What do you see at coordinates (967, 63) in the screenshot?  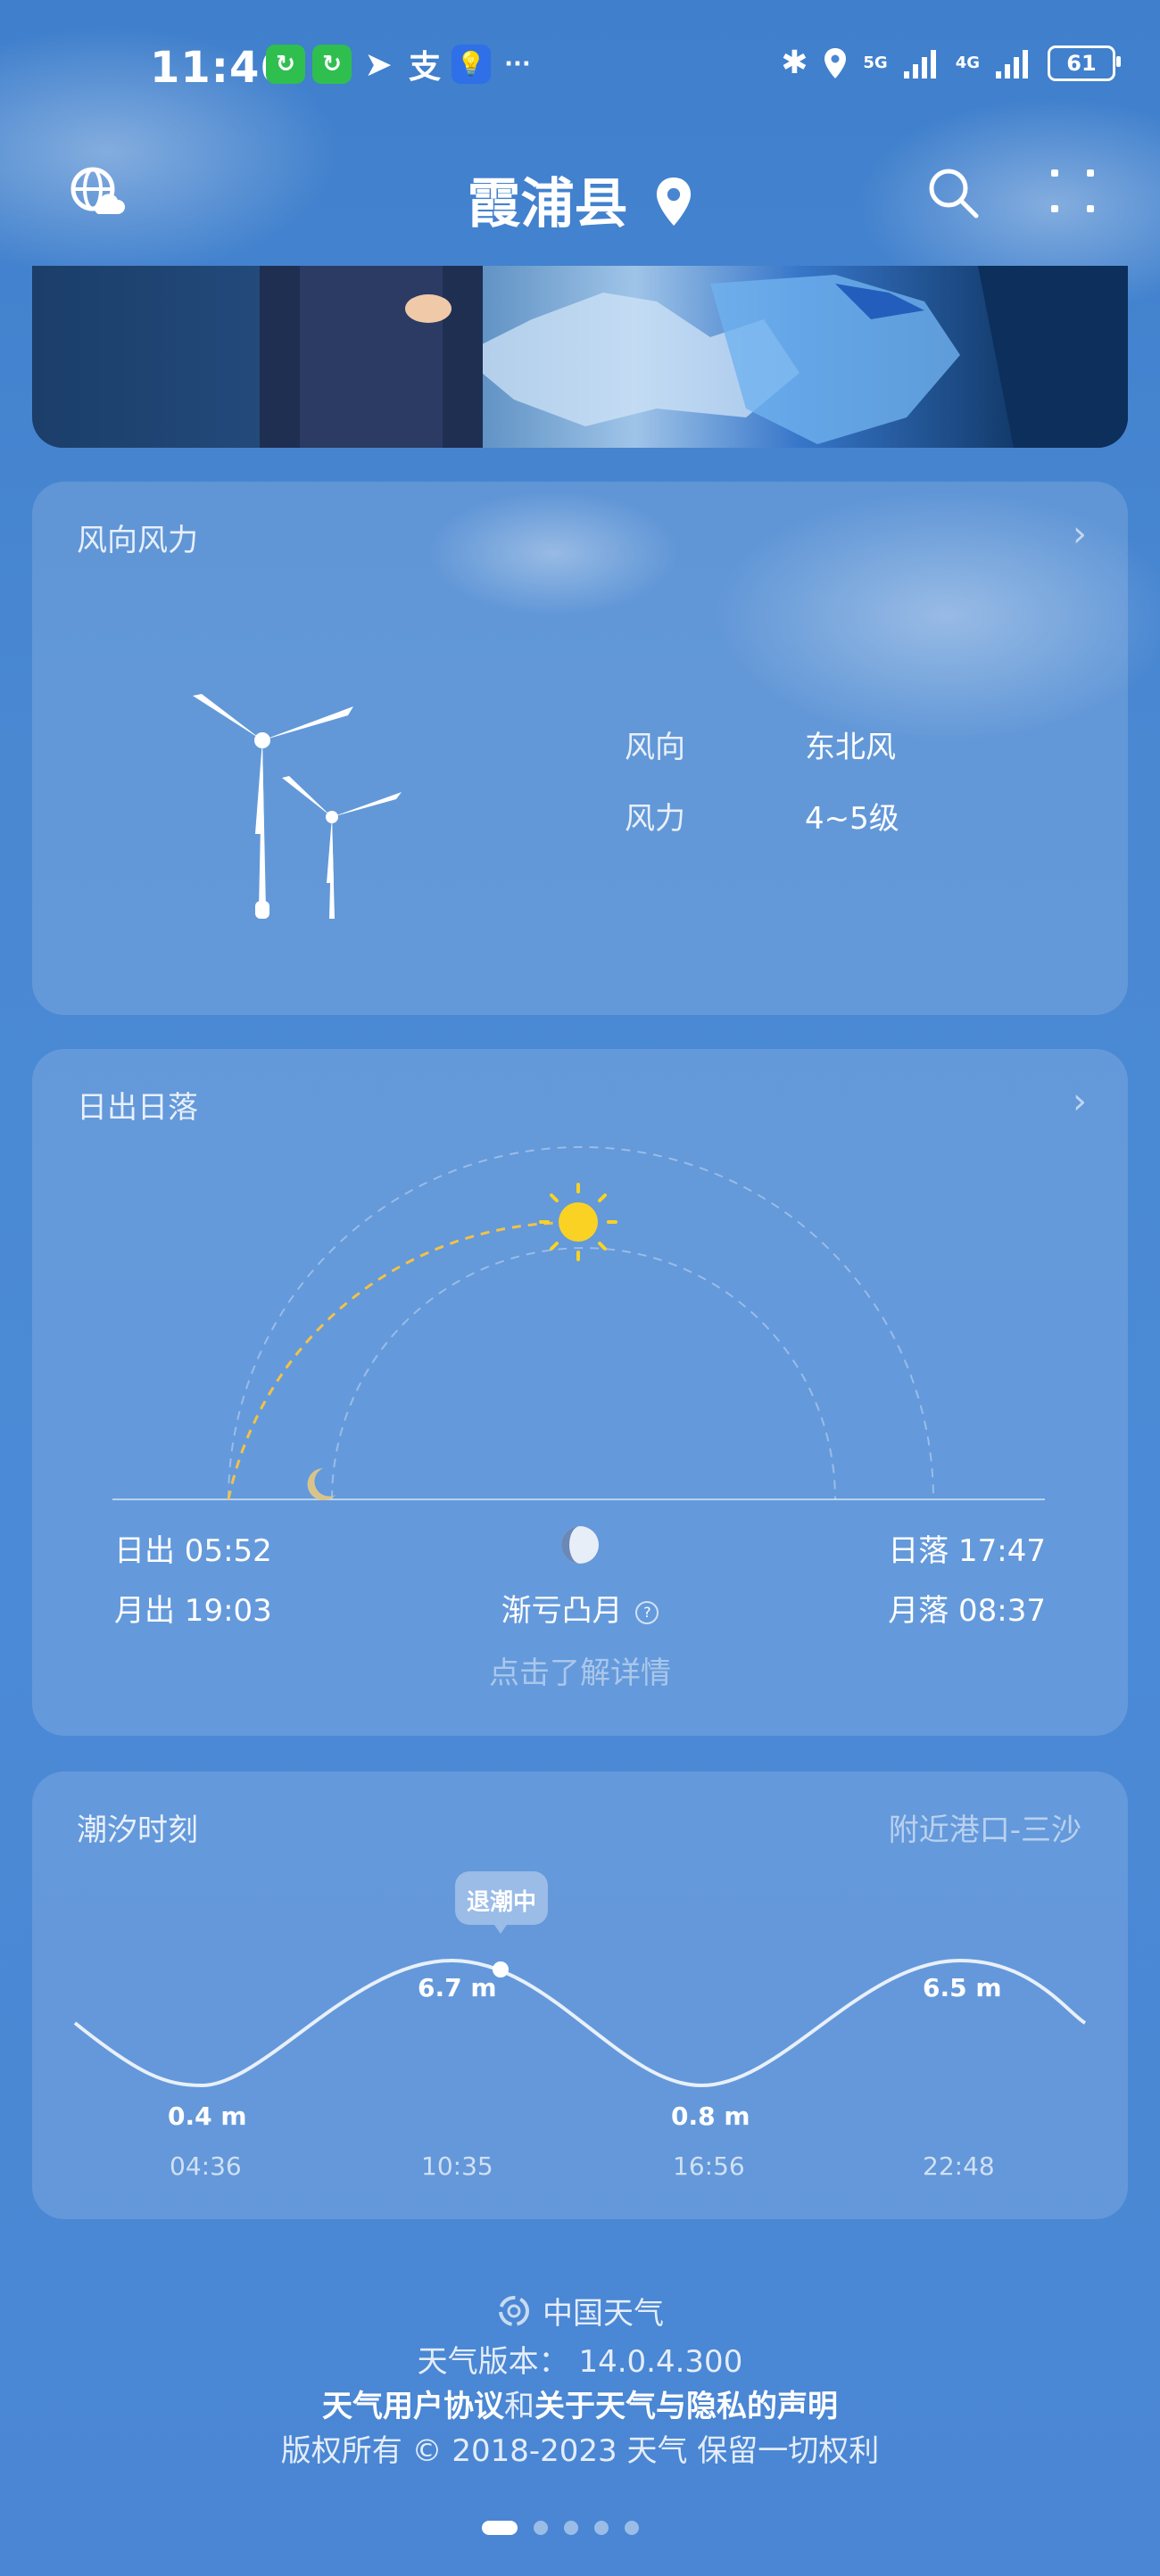 I see `network-4g-label: 4G` at bounding box center [967, 63].